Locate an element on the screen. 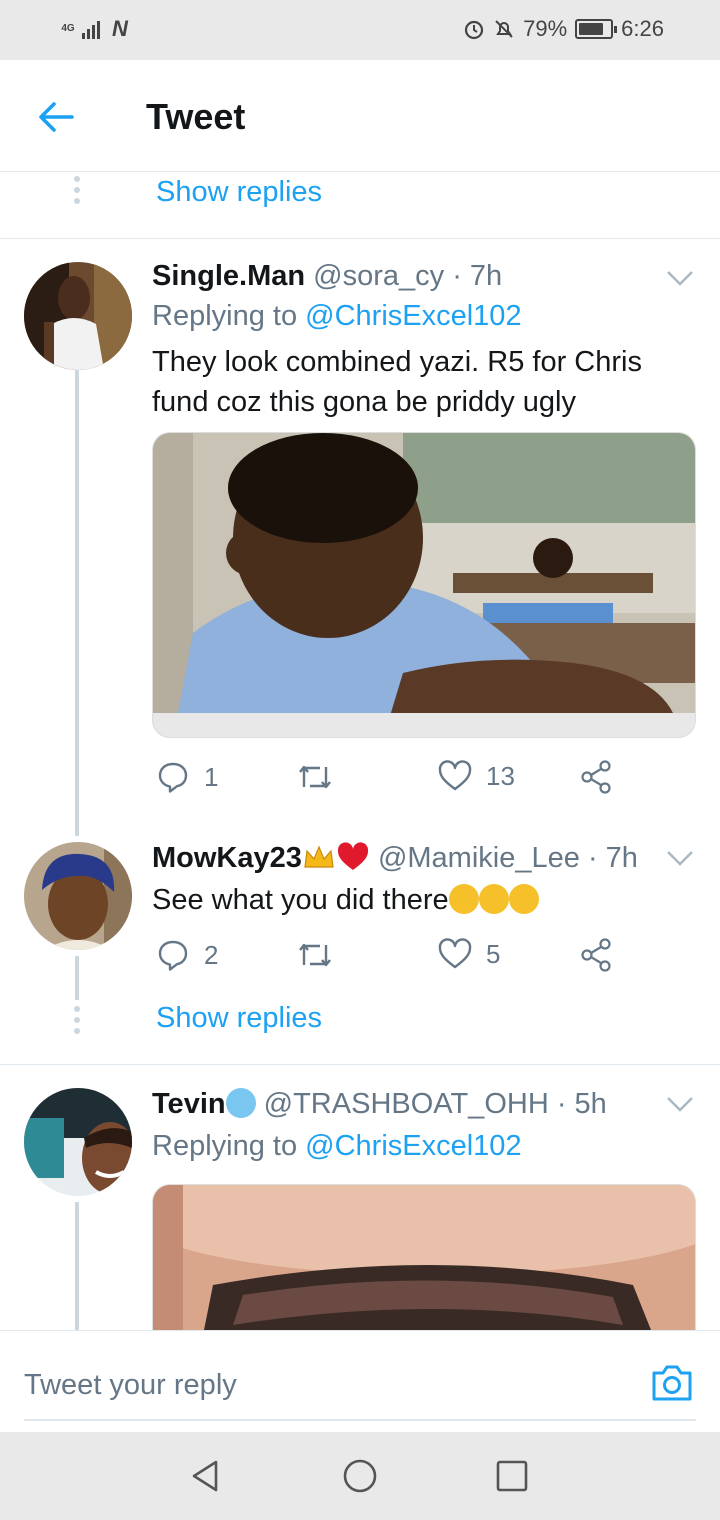 Image resolution: width=720 pixels, height=1520 pixels. signal-icon is located at coordinates (91, 29).